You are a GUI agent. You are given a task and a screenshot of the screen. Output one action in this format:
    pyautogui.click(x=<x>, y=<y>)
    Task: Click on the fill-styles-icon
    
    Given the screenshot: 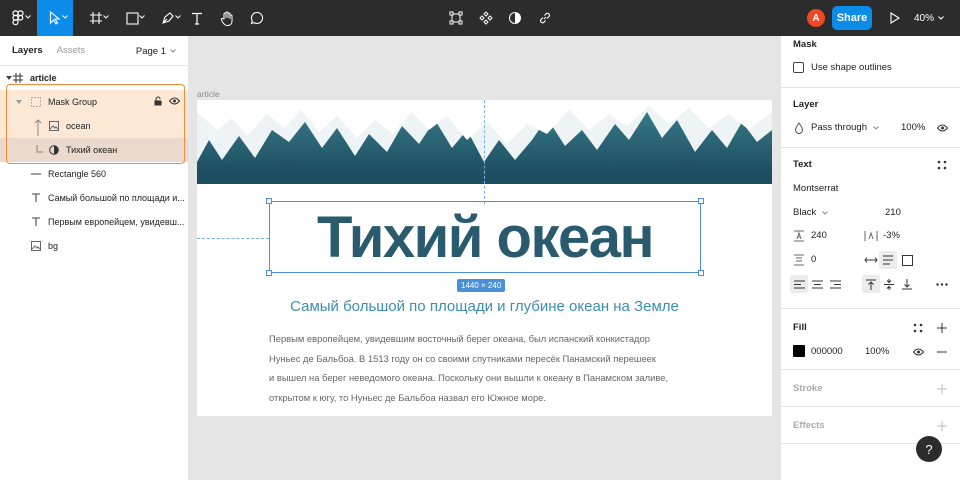 What is the action you would take?
    pyautogui.click(x=918, y=328)
    